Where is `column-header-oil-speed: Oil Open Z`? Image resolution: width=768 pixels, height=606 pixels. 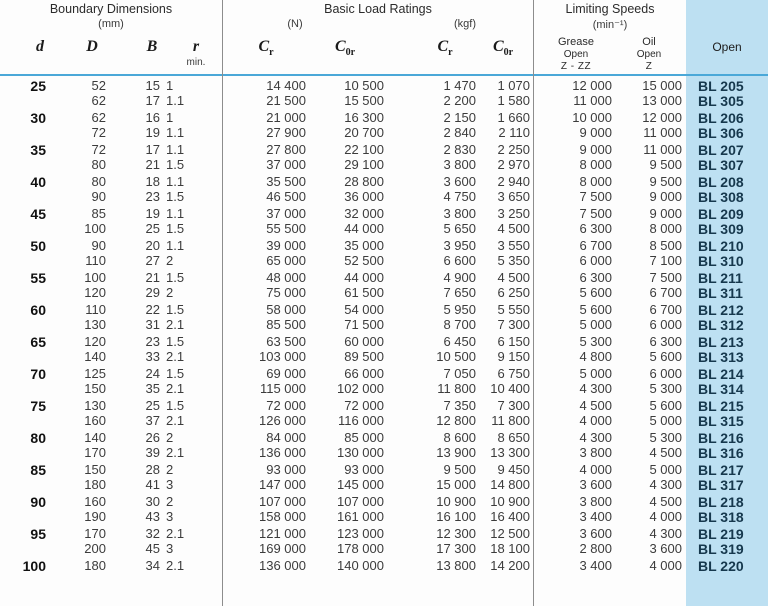
column-header-oil-speed: Oil Open Z is located at coordinates (649, 55).